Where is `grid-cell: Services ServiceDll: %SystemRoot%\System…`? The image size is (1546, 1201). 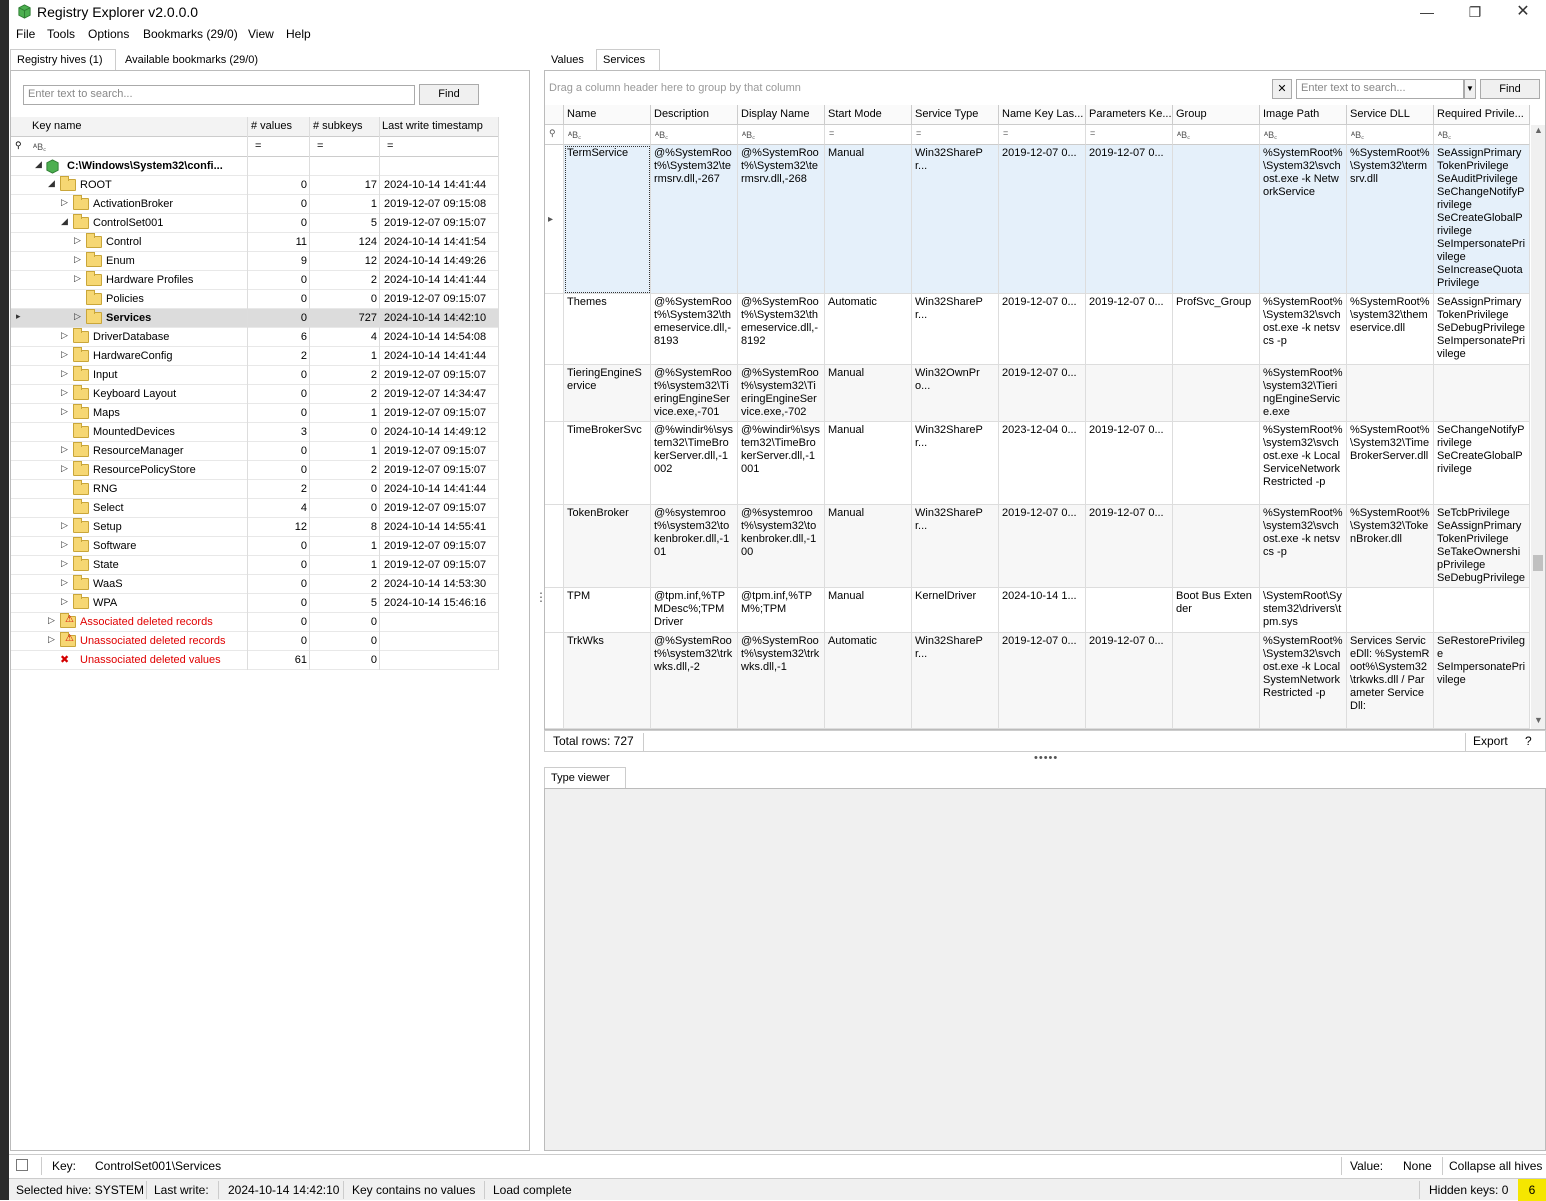
grid-cell: Services ServiceDll: %SystemRoot%\System… is located at coordinates (1390, 681).